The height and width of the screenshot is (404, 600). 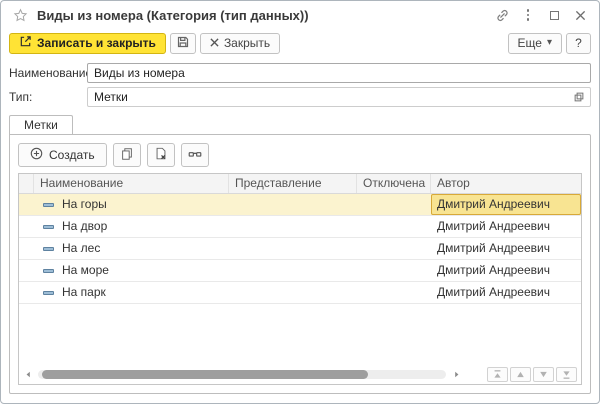 I want to click on open-type-icon, so click(x=579, y=97).